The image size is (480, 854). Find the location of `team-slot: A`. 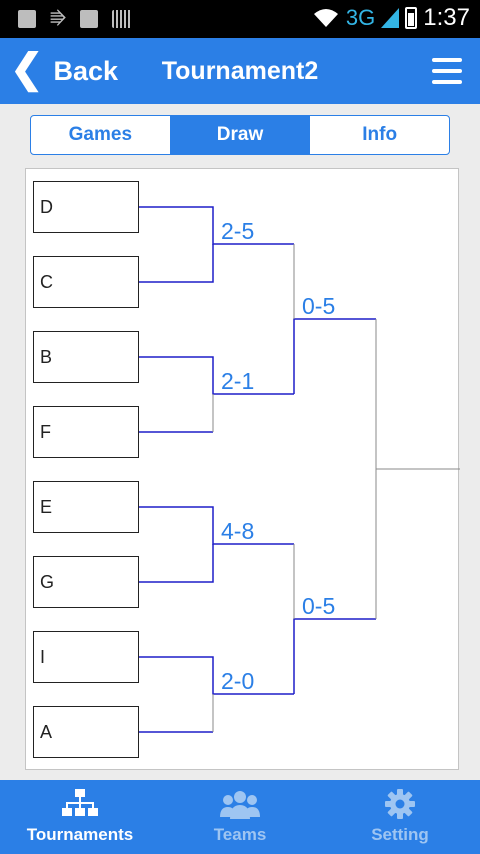

team-slot: A is located at coordinates (86, 732).